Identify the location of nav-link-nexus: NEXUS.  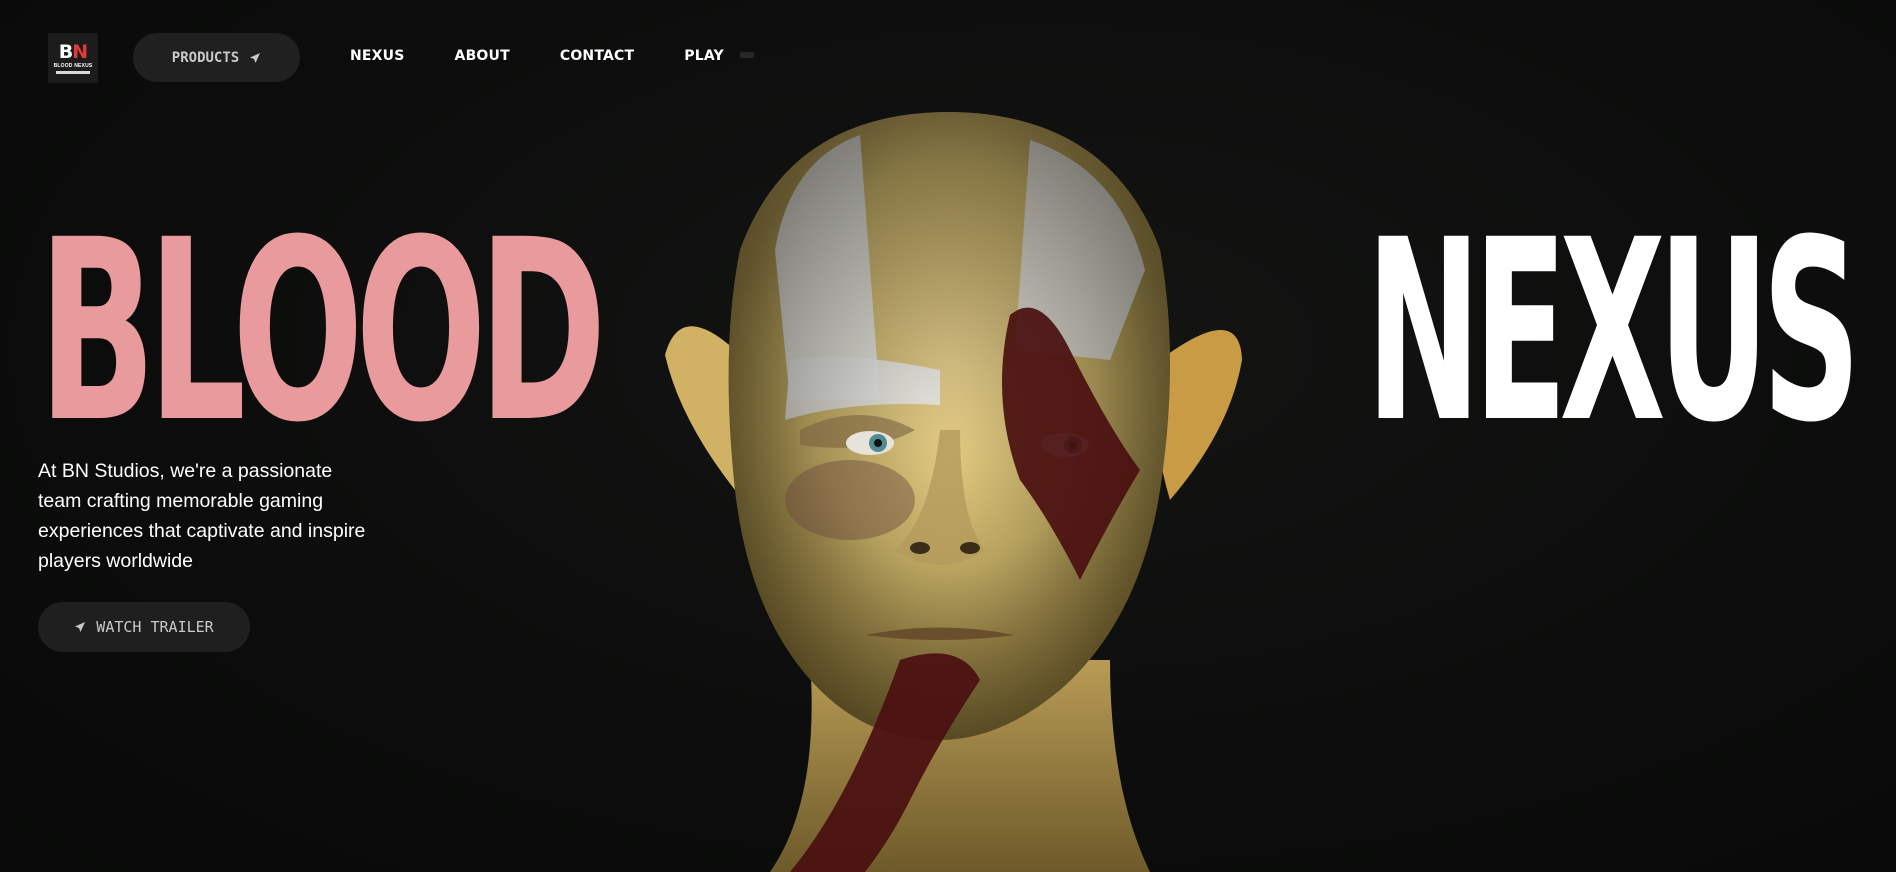
(377, 56).